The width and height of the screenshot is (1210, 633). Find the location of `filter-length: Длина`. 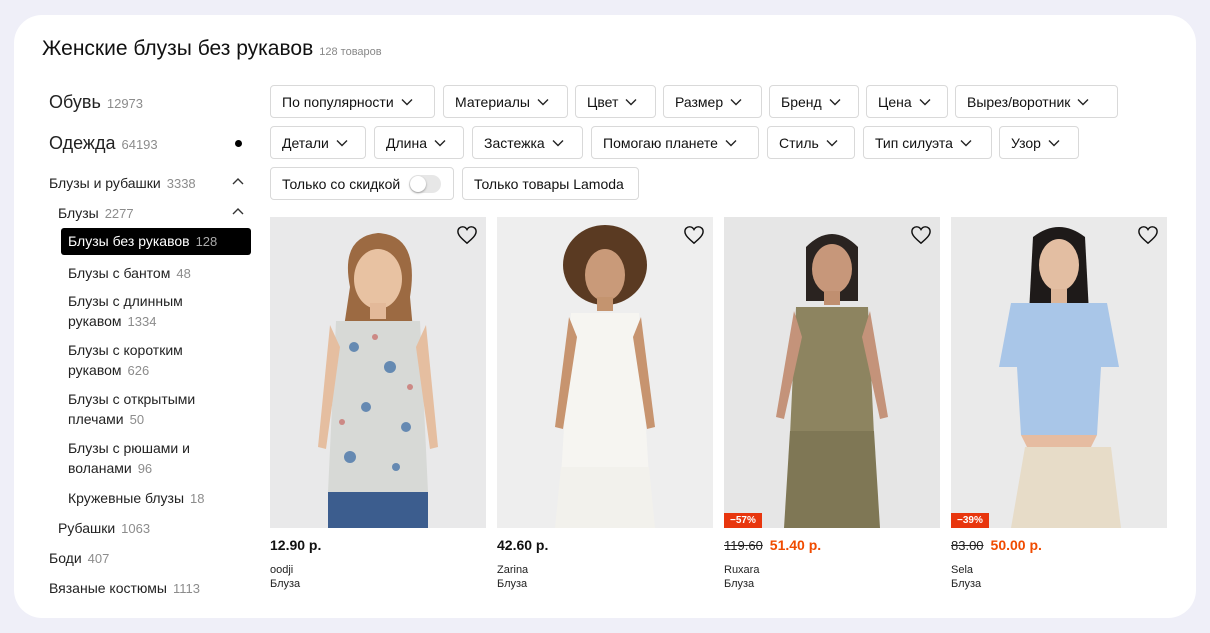

filter-length: Длина is located at coordinates (419, 142).